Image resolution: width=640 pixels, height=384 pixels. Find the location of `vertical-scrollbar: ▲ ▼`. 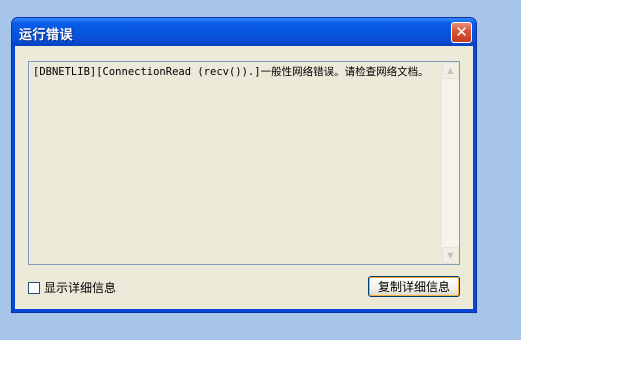

vertical-scrollbar: ▲ ▼ is located at coordinates (450, 163).